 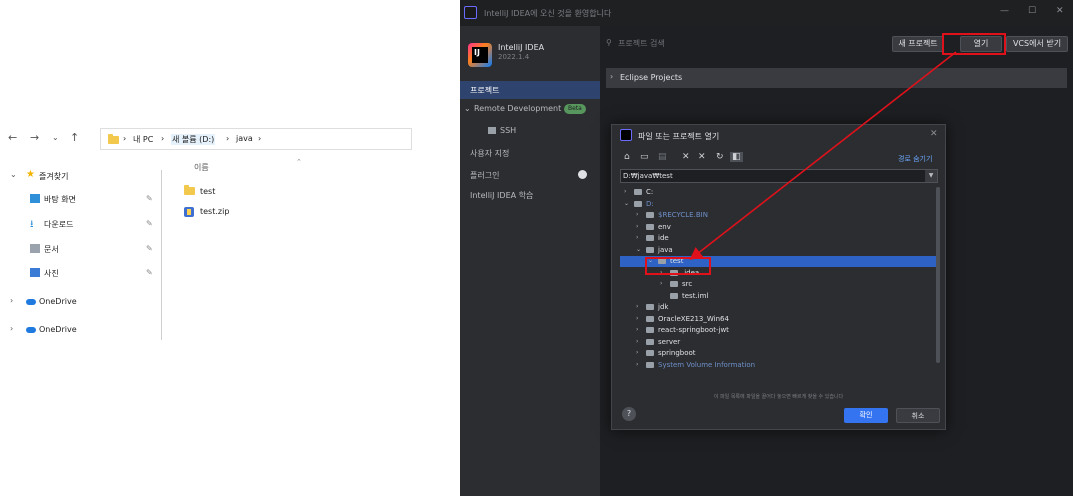 I want to click on chevron-down-icon: ▼, so click(x=931, y=176).